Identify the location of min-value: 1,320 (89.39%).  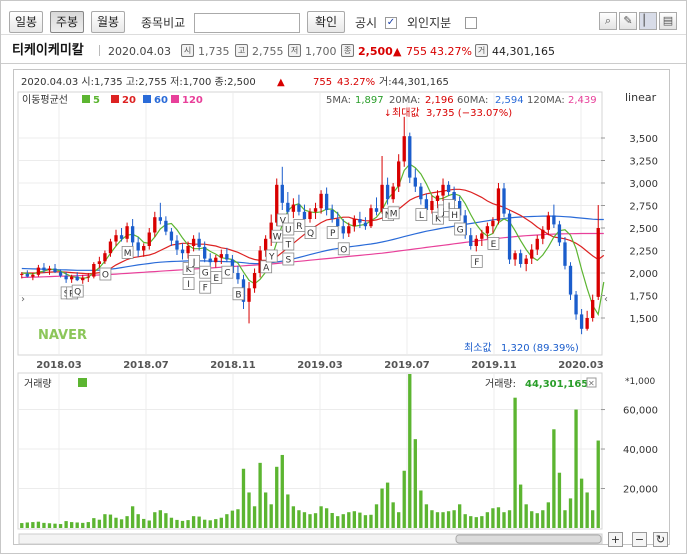
(540, 348).